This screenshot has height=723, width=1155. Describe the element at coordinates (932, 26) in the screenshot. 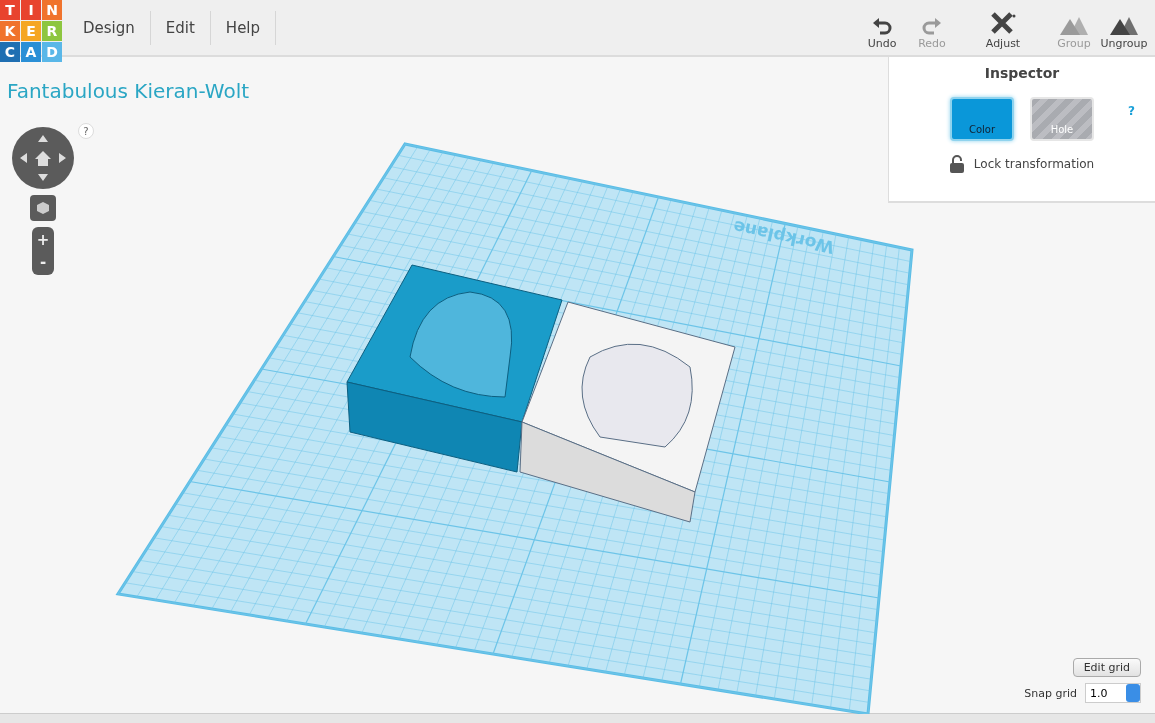

I see `redo-icon` at that location.